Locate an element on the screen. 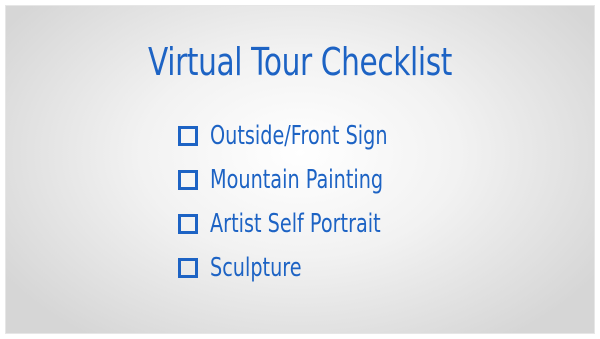  checklist-item: Artist Self Portrait is located at coordinates (314, 224).